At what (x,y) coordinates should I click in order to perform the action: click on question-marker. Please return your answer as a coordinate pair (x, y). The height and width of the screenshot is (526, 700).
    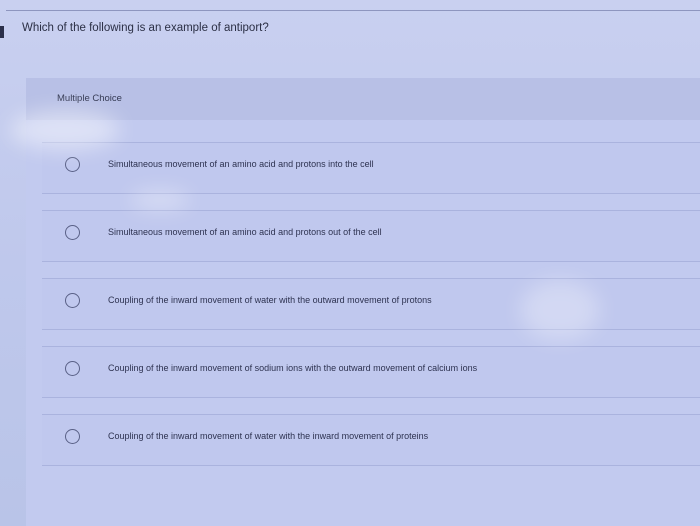
    Looking at the image, I should click on (2, 32).